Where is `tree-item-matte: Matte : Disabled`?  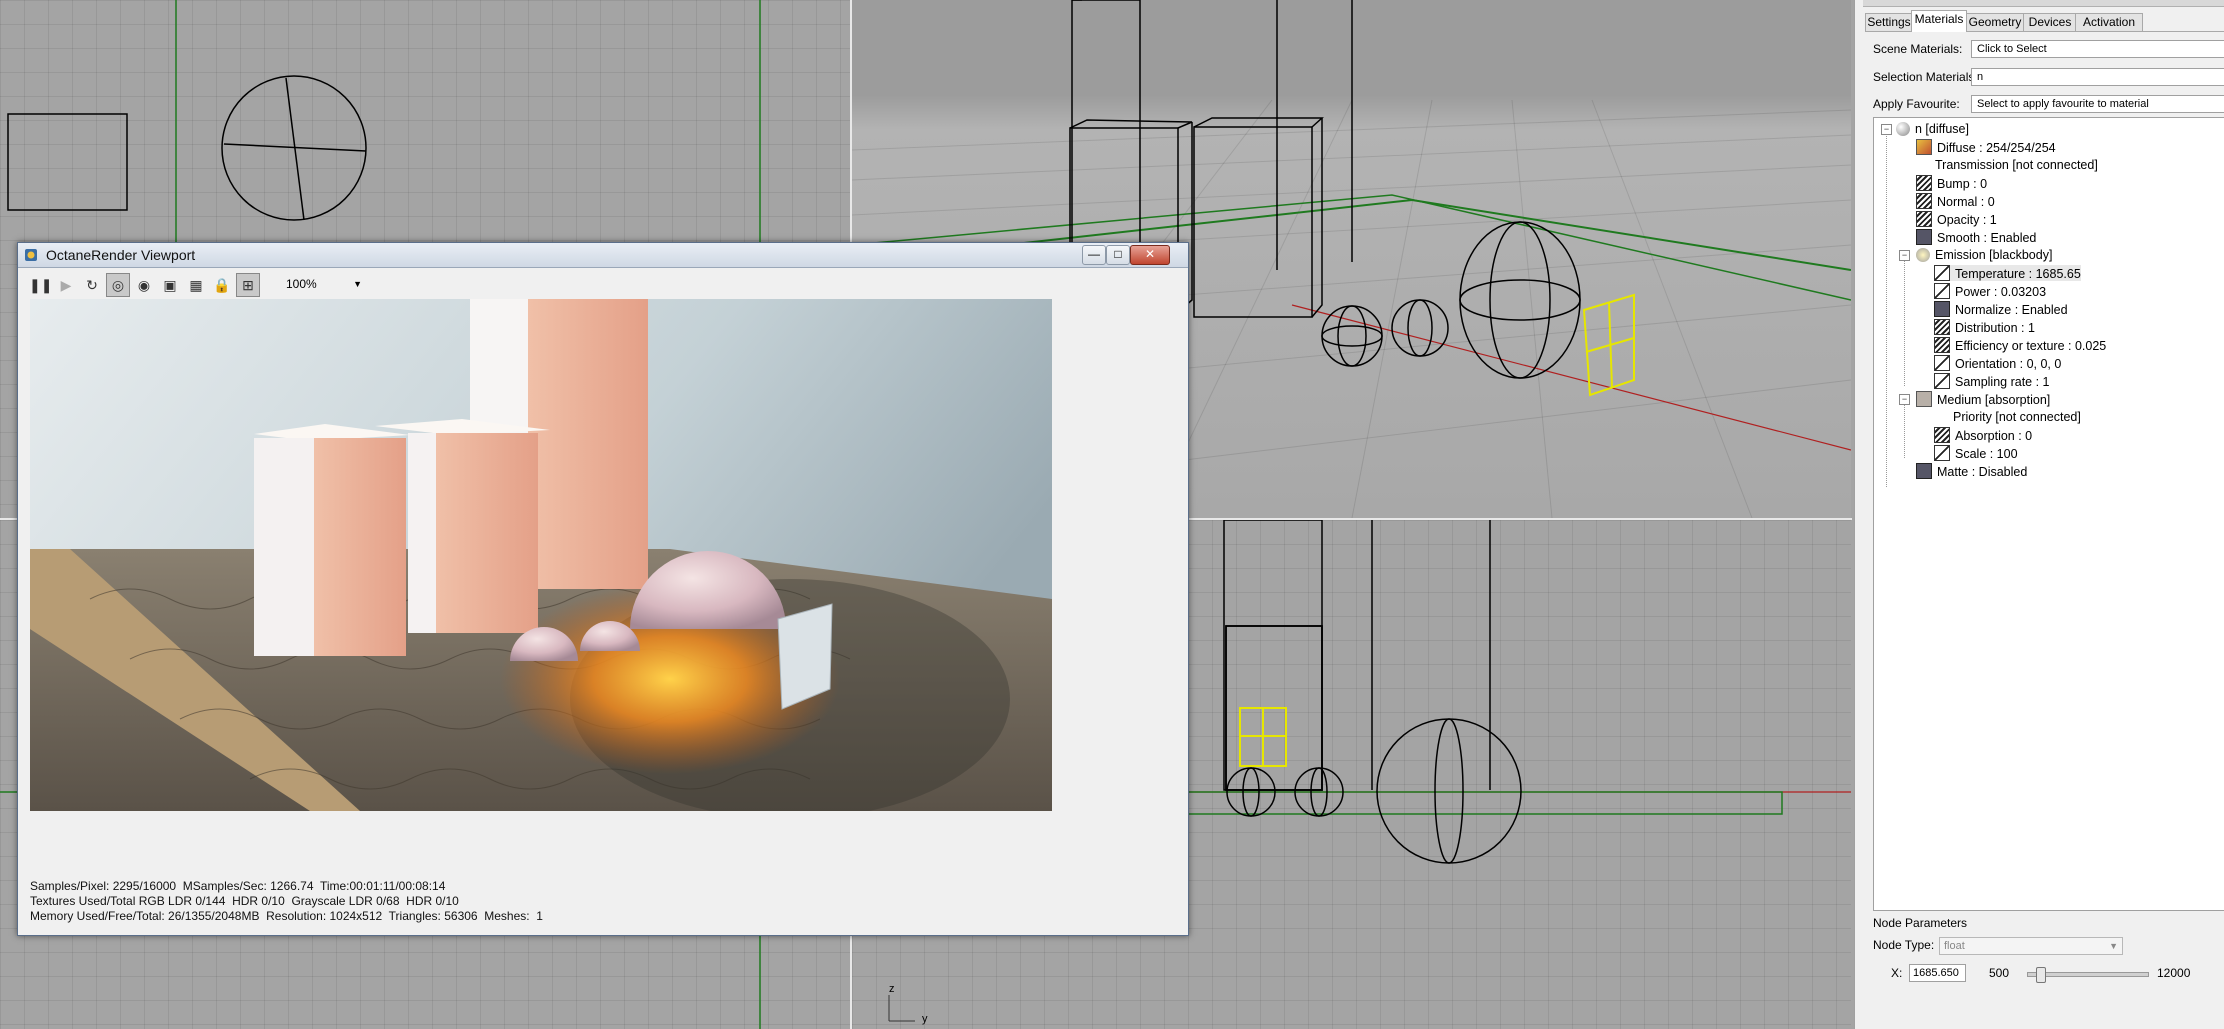
tree-item-matte: Matte : Disabled is located at coordinates (1971, 471).